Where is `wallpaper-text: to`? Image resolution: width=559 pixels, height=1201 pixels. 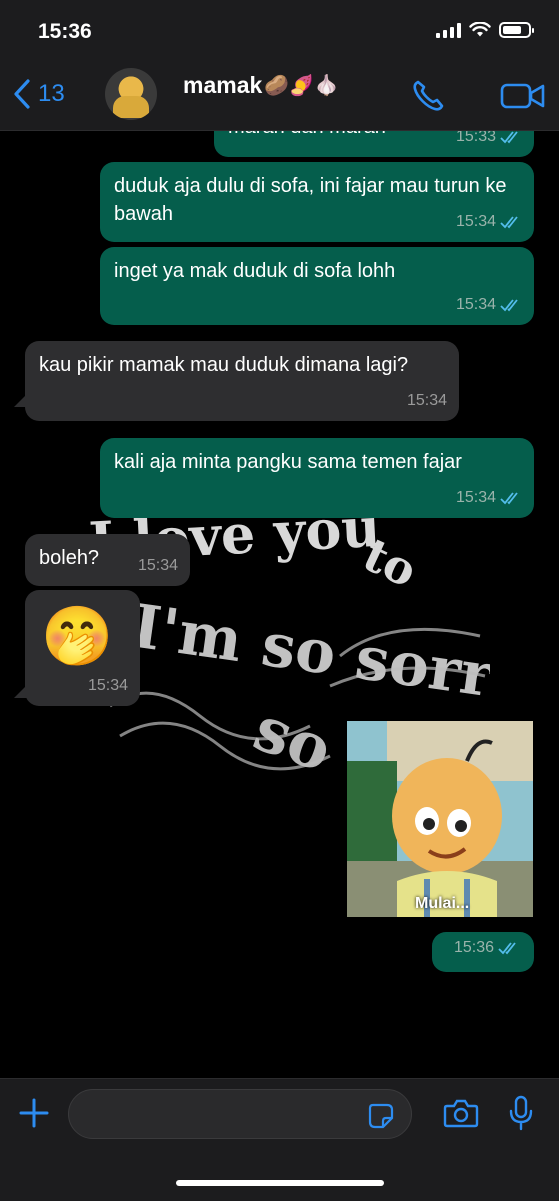 wallpaper-text: to is located at coordinates (390, 562).